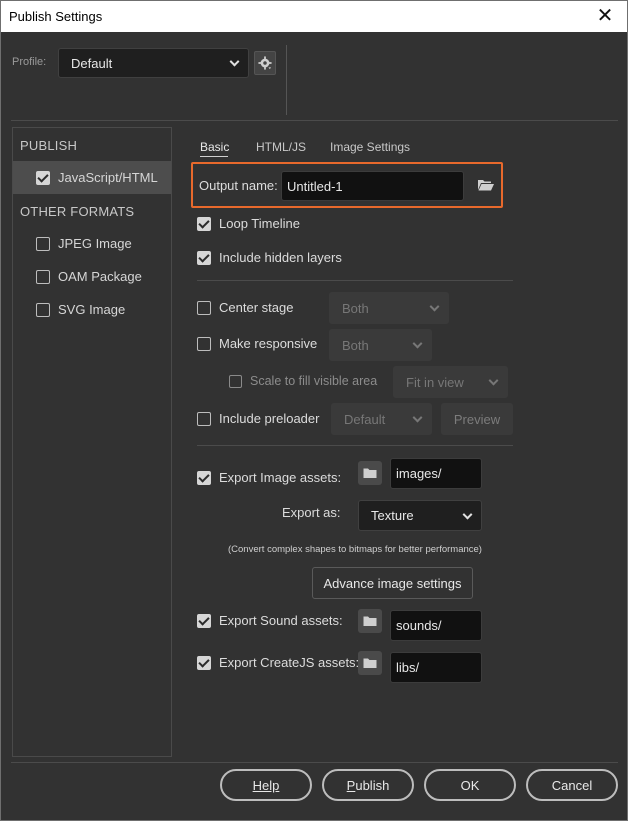  Describe the element at coordinates (269, 418) in the screenshot. I see `include-preloader-label: Include preloader` at that location.